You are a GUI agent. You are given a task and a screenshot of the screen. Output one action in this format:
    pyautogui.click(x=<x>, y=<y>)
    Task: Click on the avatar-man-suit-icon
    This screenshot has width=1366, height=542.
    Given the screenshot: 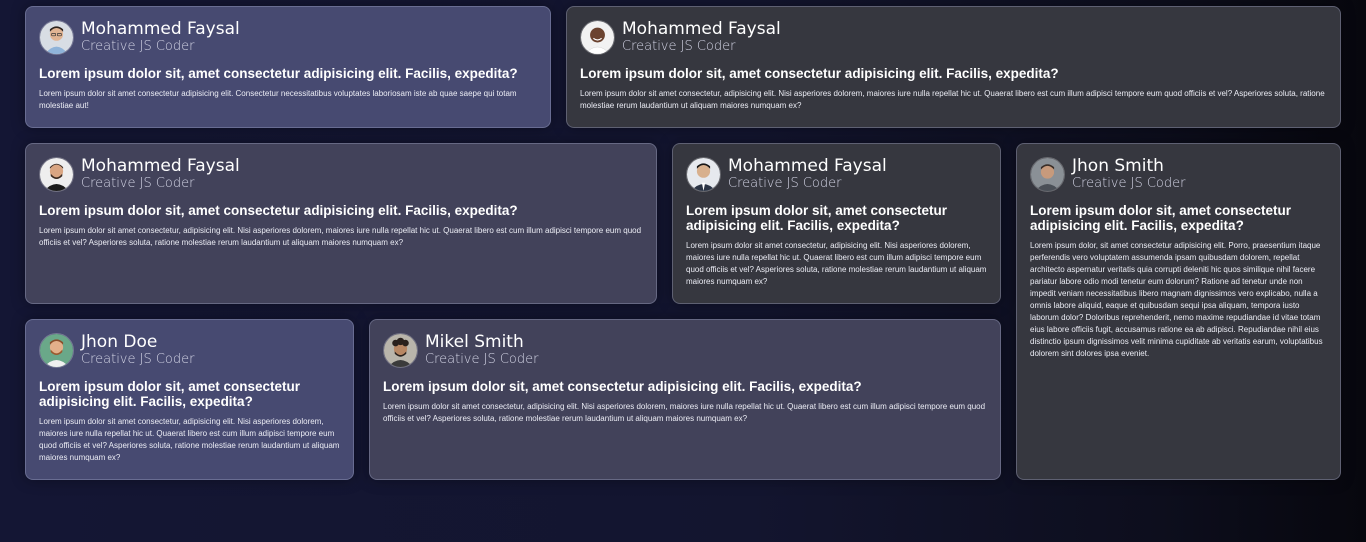 What is the action you would take?
    pyautogui.click(x=703, y=174)
    